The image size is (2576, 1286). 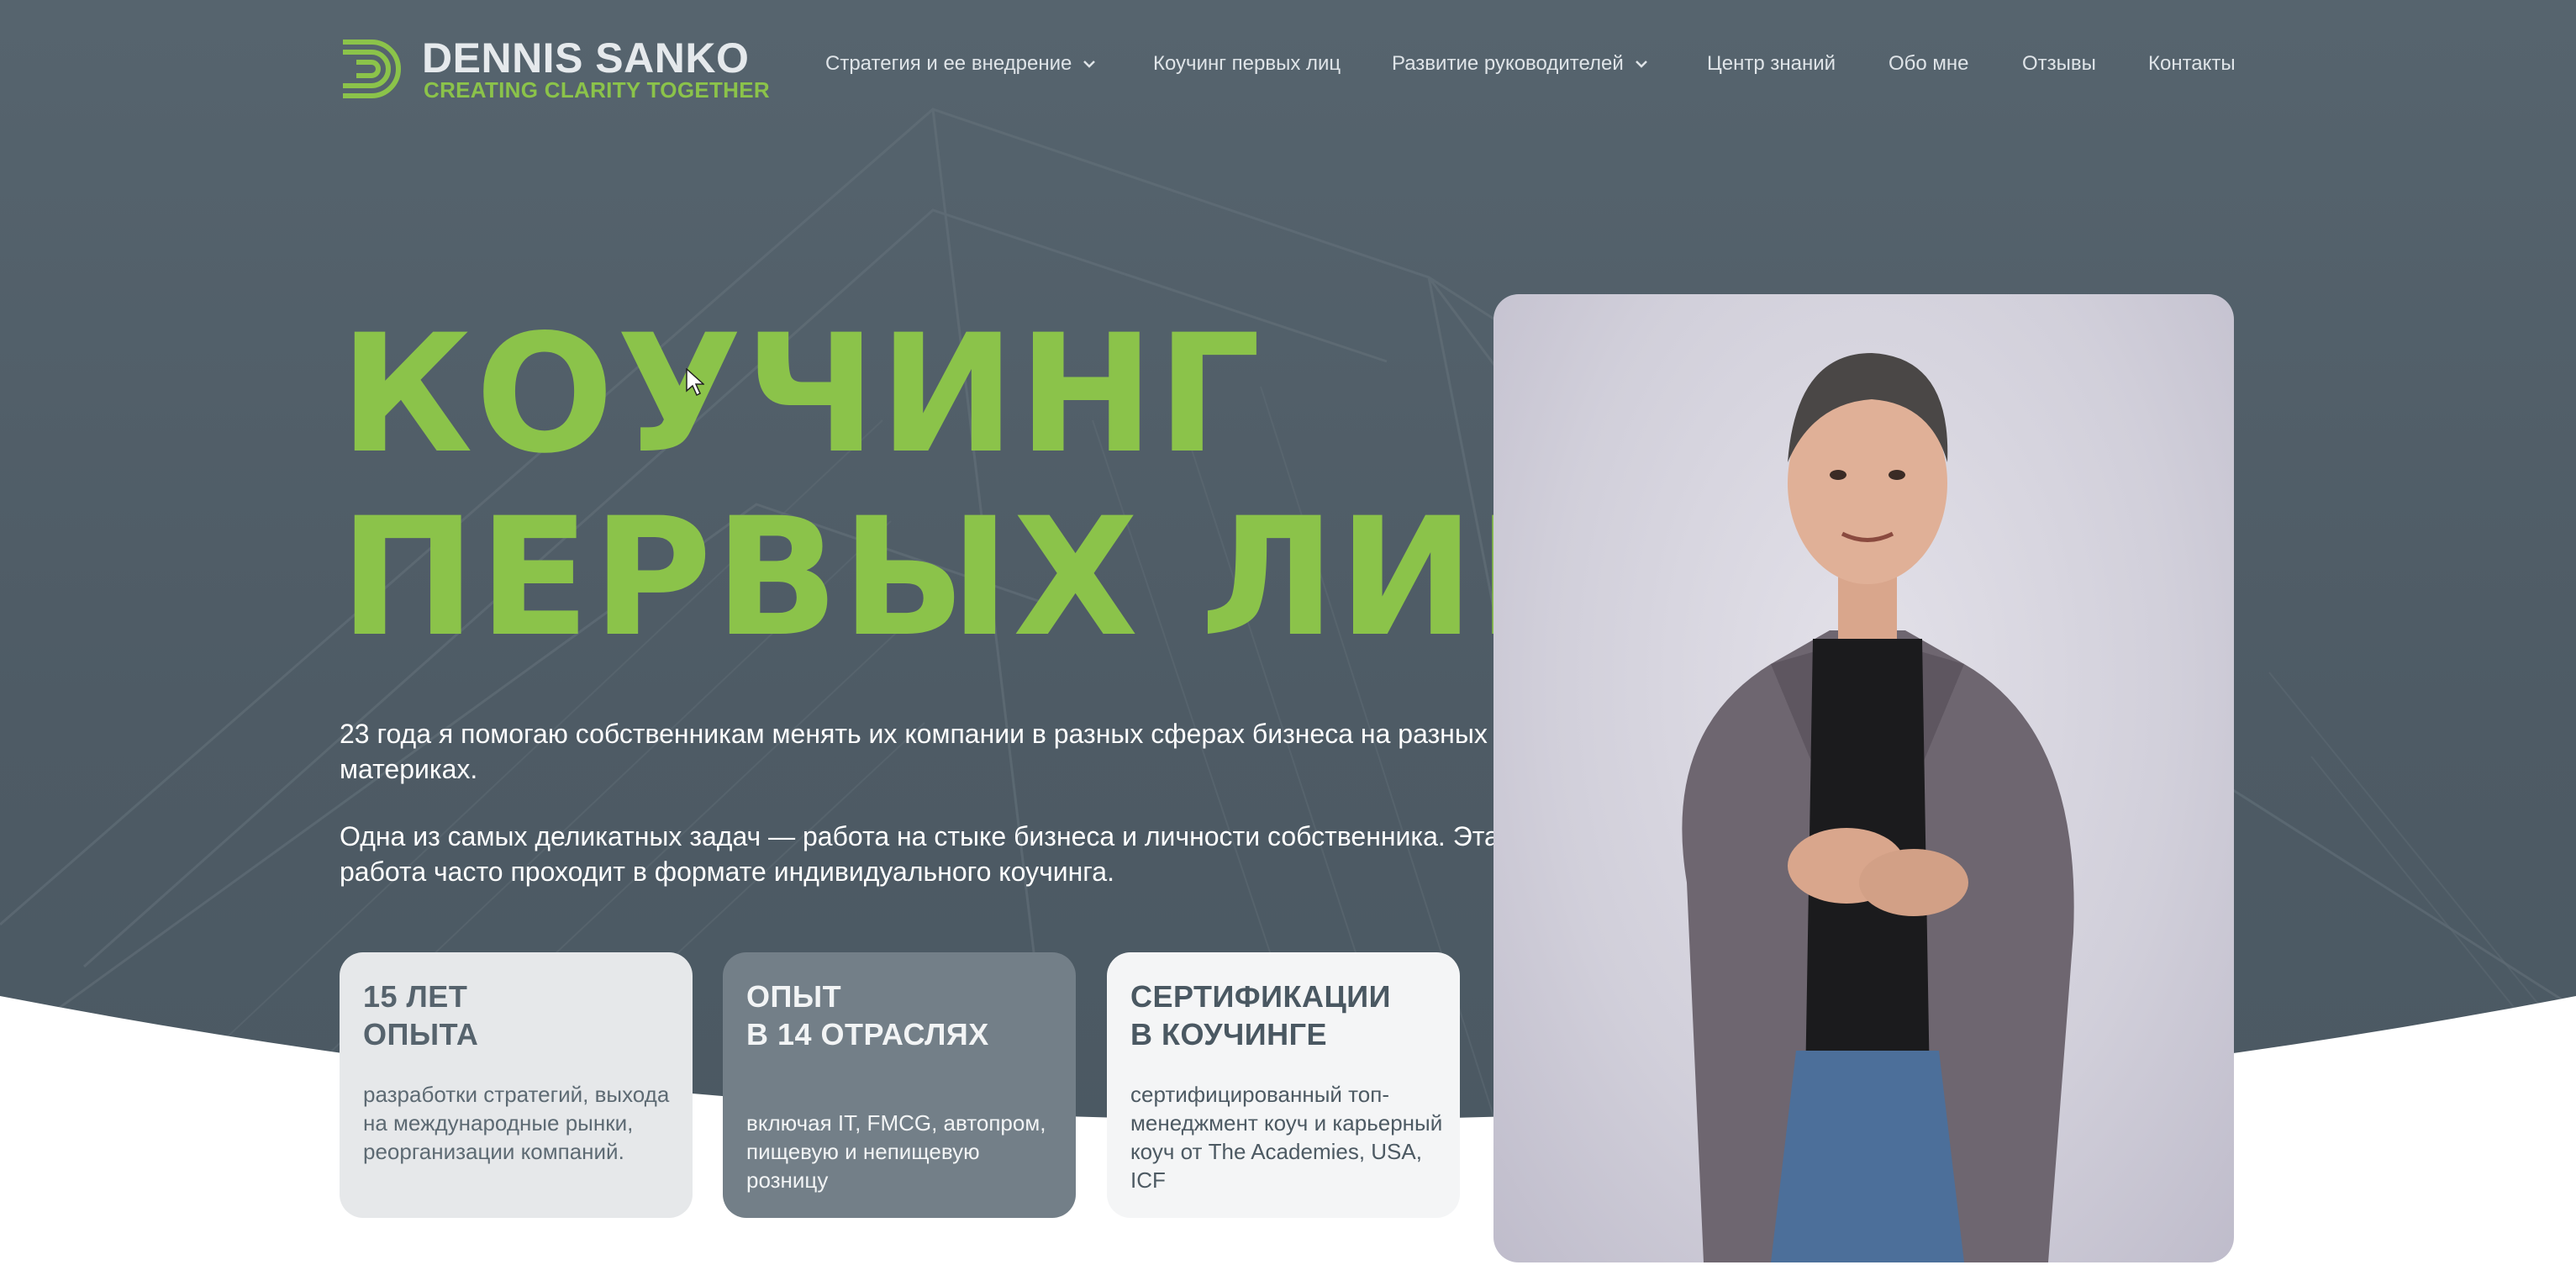 I want to click on stat-card-title-line-2: В КОУЧИНГЕ, so click(x=1229, y=1034).